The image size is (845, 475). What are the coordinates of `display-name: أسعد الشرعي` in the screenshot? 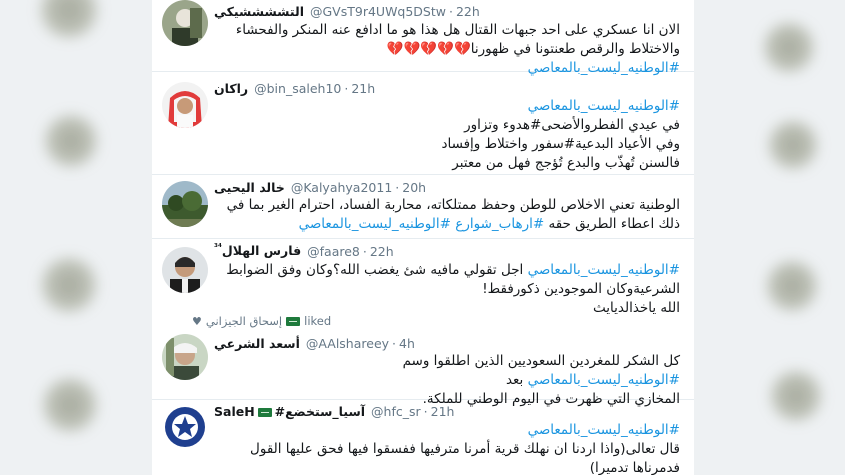 It's located at (257, 343).